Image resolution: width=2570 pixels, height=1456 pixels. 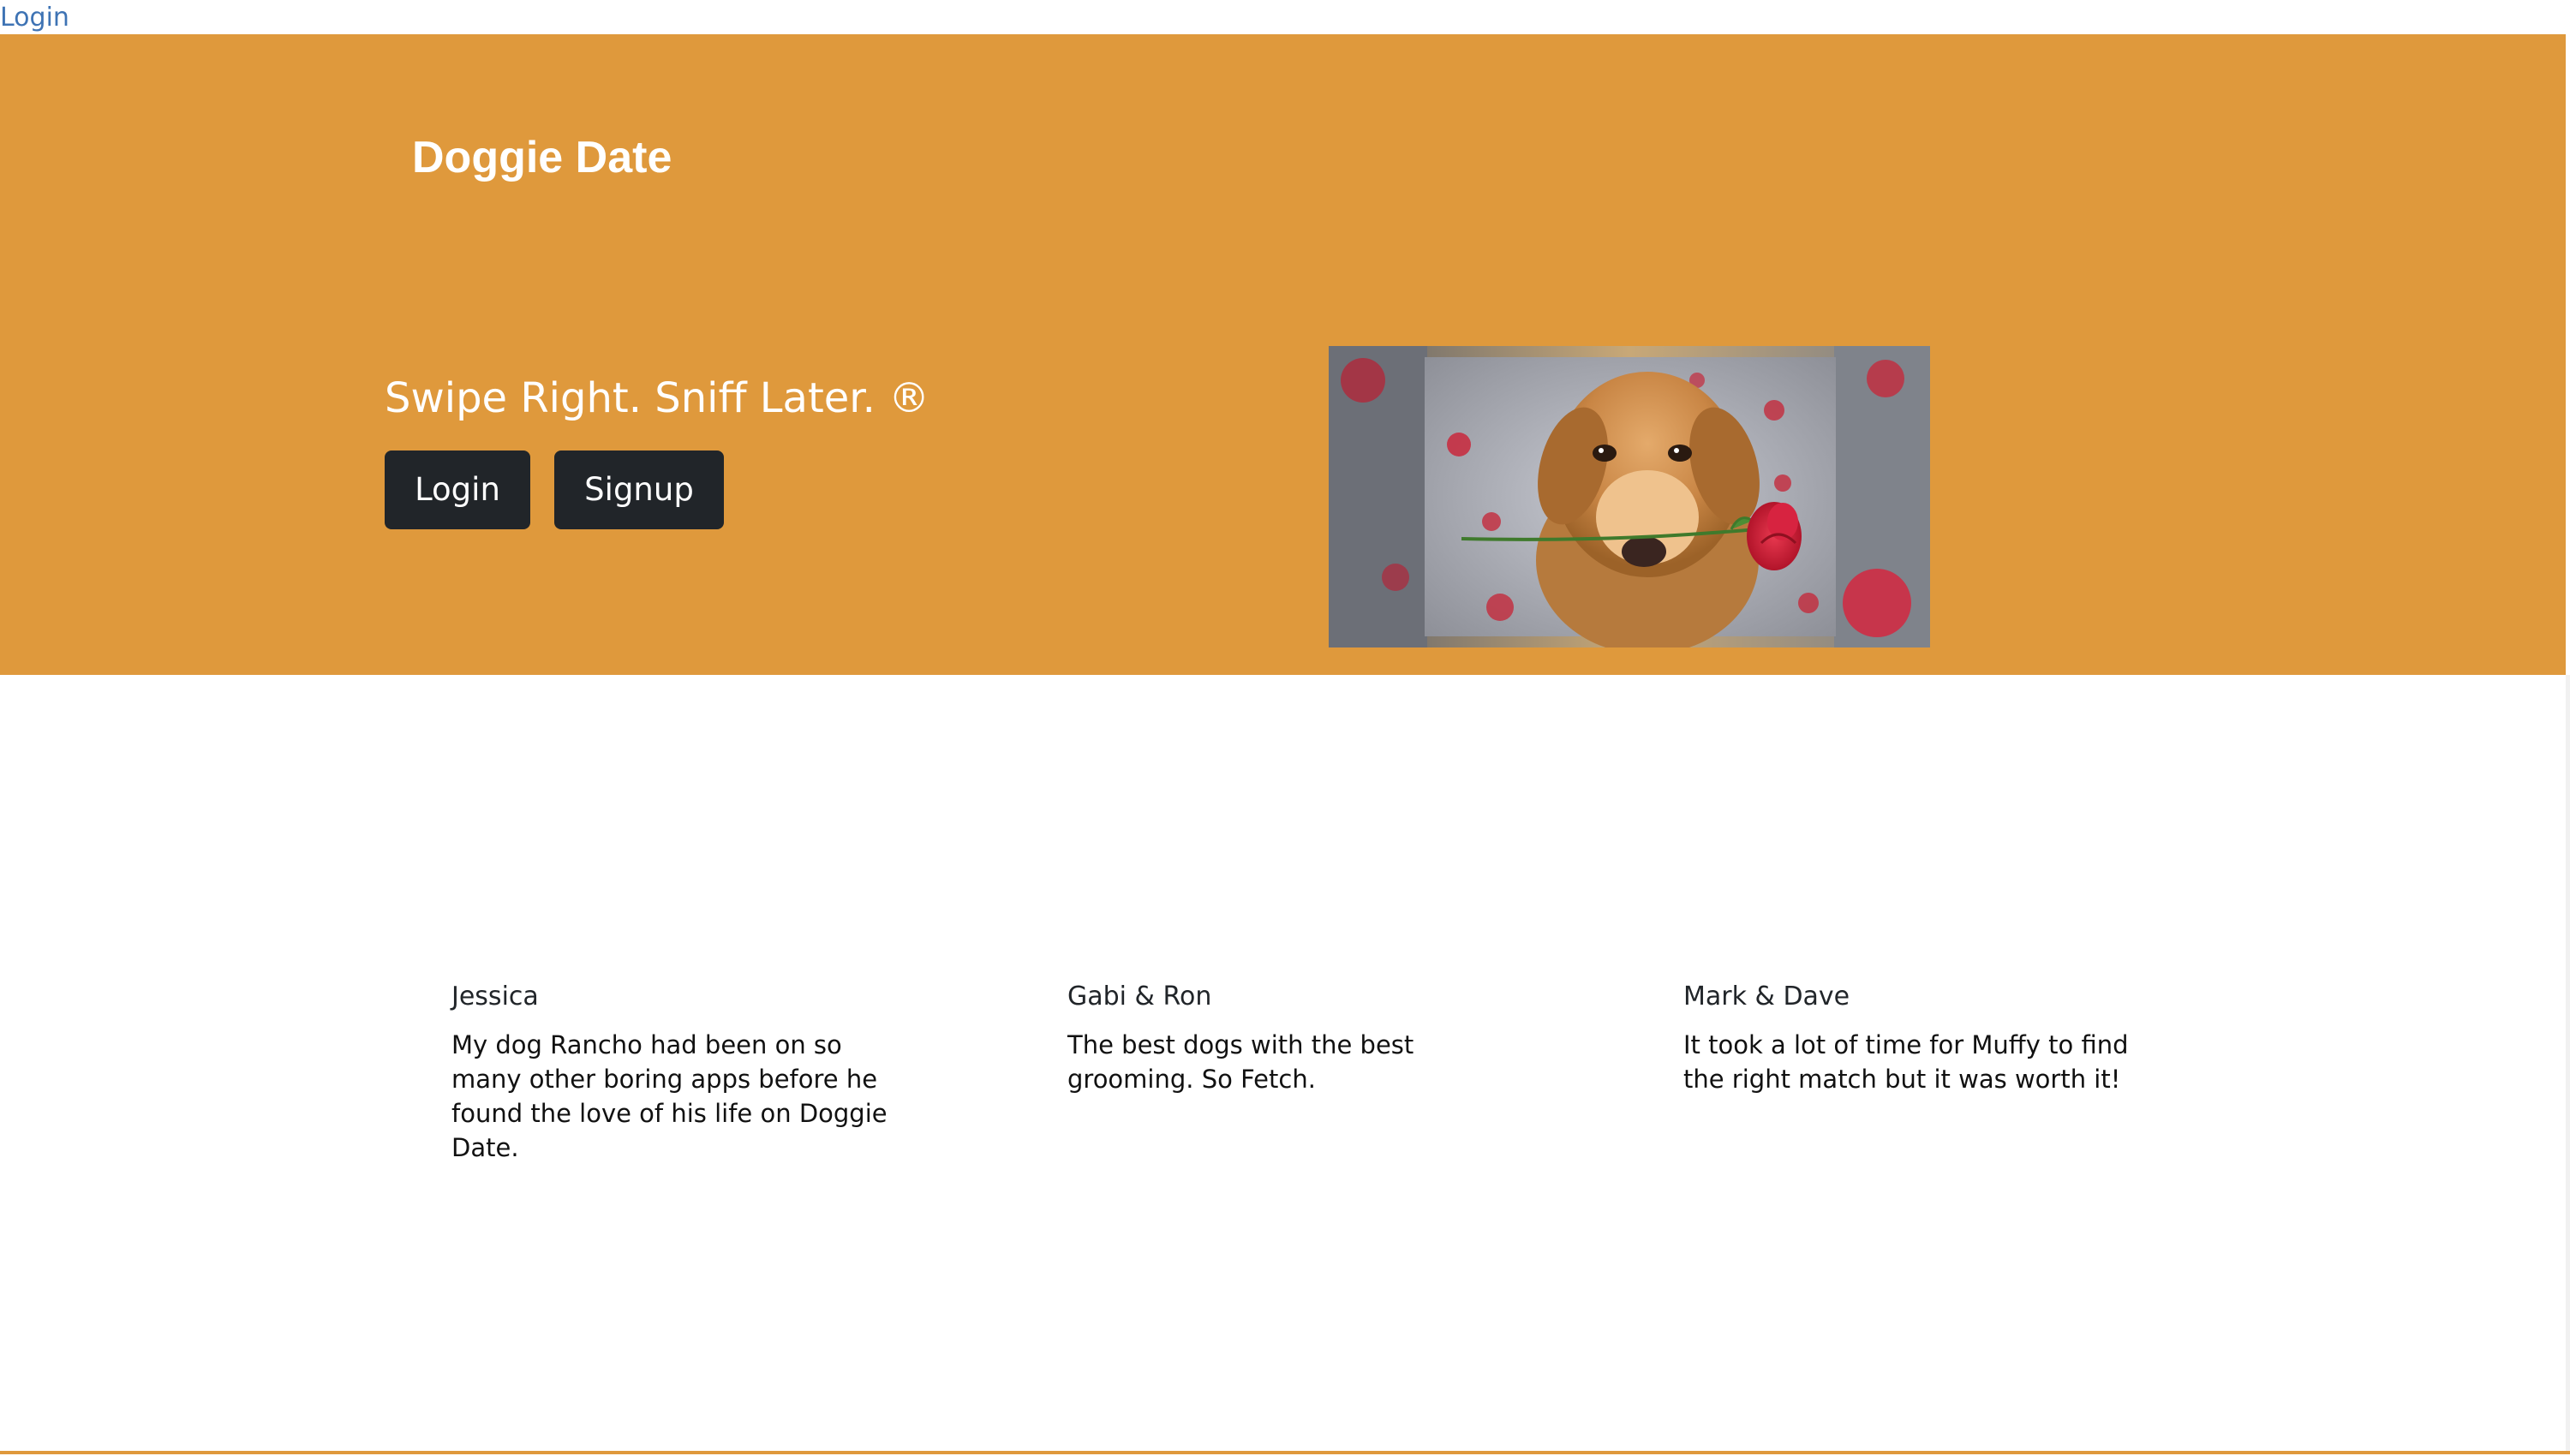 What do you see at coordinates (639, 490) in the screenshot?
I see `signup-button: Signup` at bounding box center [639, 490].